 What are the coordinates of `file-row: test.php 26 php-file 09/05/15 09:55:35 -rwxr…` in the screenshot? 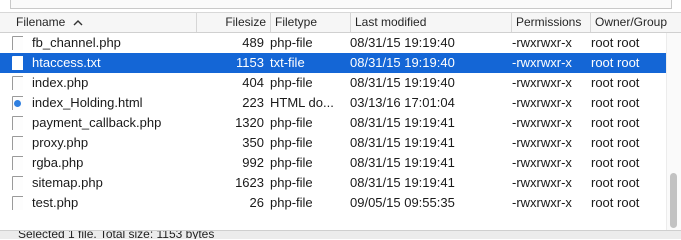 It's located at (333, 203).